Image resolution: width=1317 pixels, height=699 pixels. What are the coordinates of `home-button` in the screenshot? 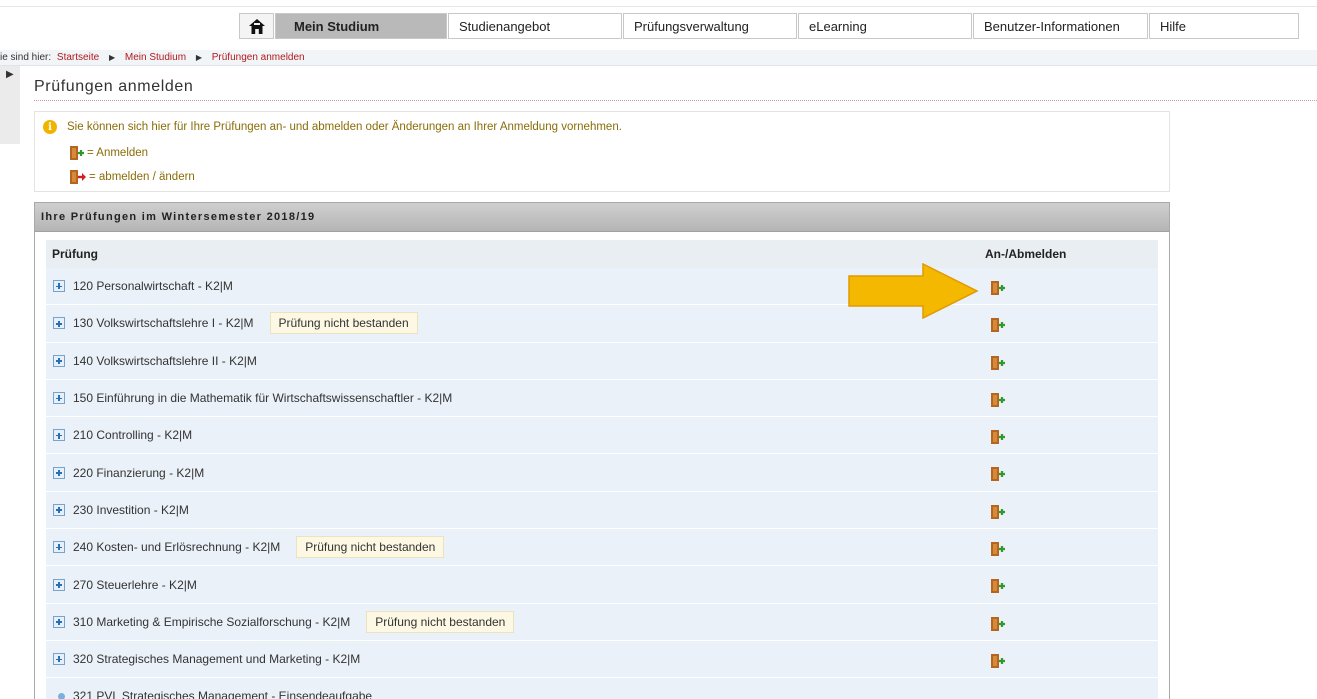 It's located at (256, 26).